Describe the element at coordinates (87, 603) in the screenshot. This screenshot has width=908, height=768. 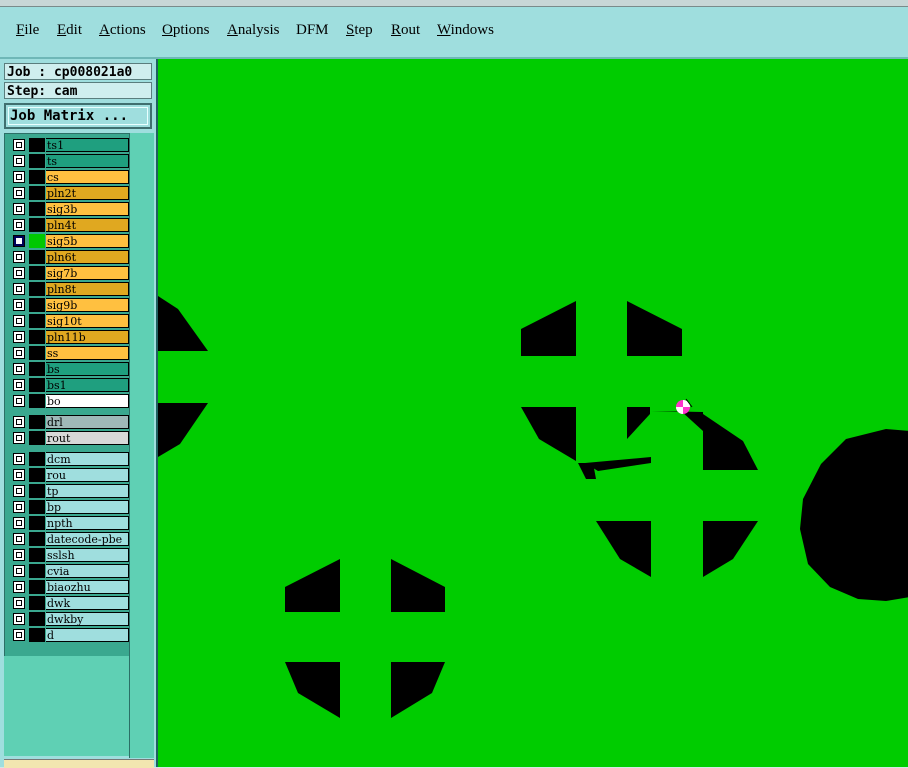
I see `layer-name: dwk` at that location.